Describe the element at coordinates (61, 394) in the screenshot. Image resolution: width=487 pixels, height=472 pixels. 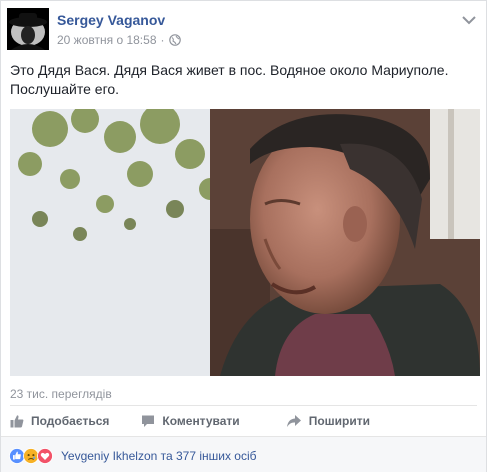
I see `view-count: 23 тис. переглядів` at that location.